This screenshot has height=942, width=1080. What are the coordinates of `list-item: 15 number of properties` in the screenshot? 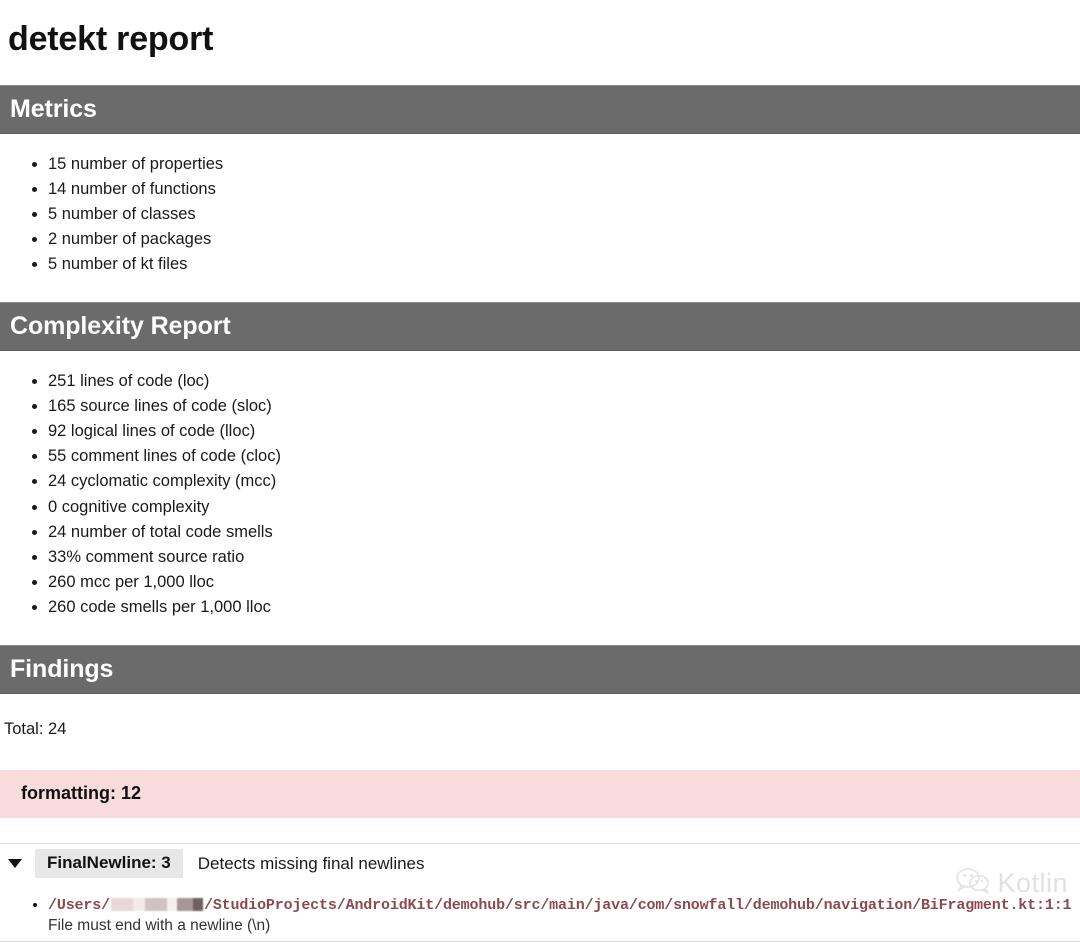 It's located at (564, 164).